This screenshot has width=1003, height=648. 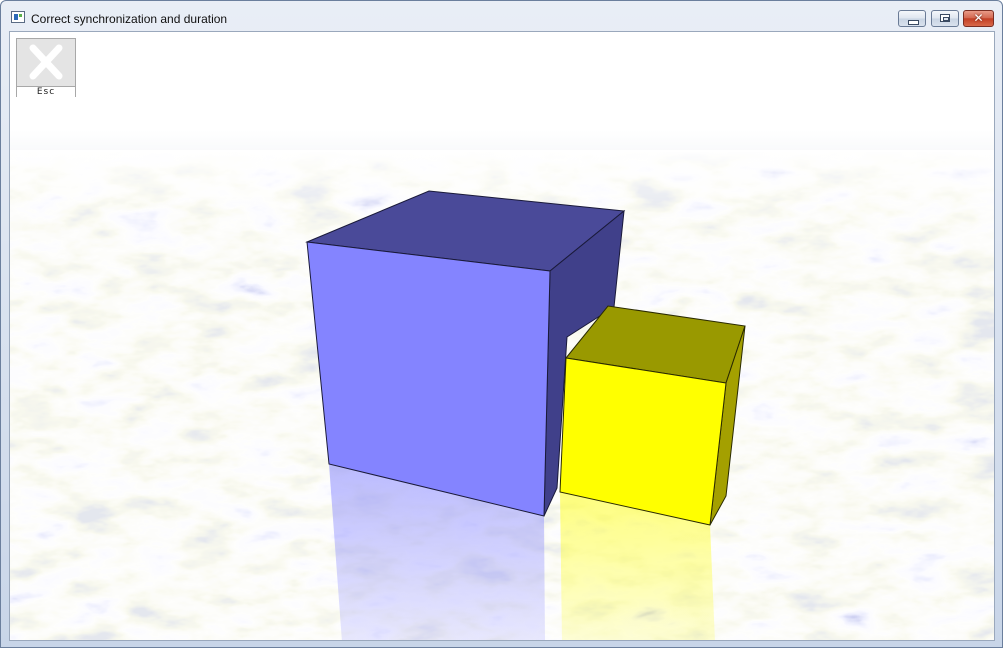 I want to click on app-icon, so click(x=18, y=17).